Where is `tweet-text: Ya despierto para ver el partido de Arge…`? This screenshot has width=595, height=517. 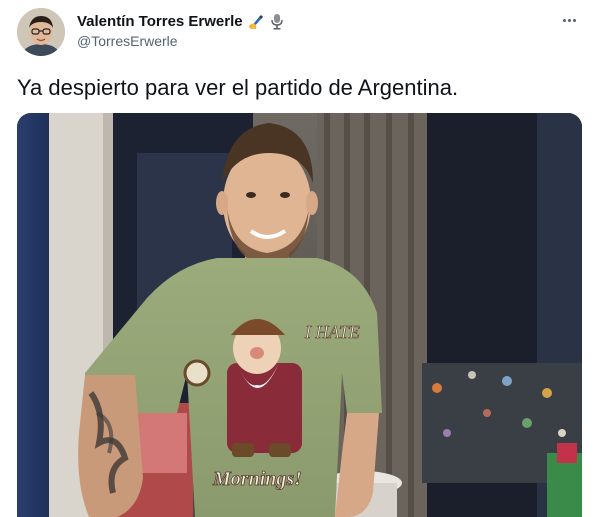 tweet-text: Ya despierto para ver el partido de Arge… is located at coordinates (238, 87).